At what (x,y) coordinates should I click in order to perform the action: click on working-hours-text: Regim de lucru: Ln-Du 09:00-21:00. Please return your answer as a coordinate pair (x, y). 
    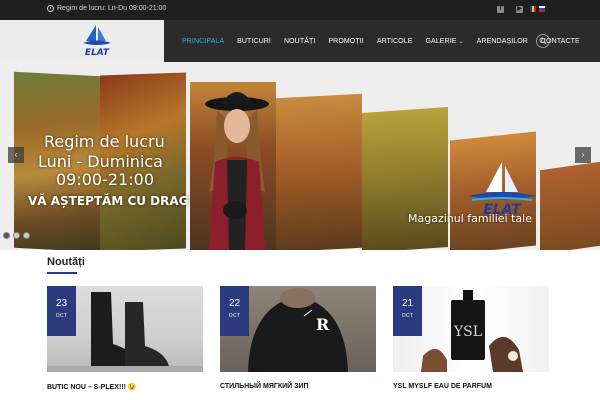
    Looking at the image, I should click on (112, 8).